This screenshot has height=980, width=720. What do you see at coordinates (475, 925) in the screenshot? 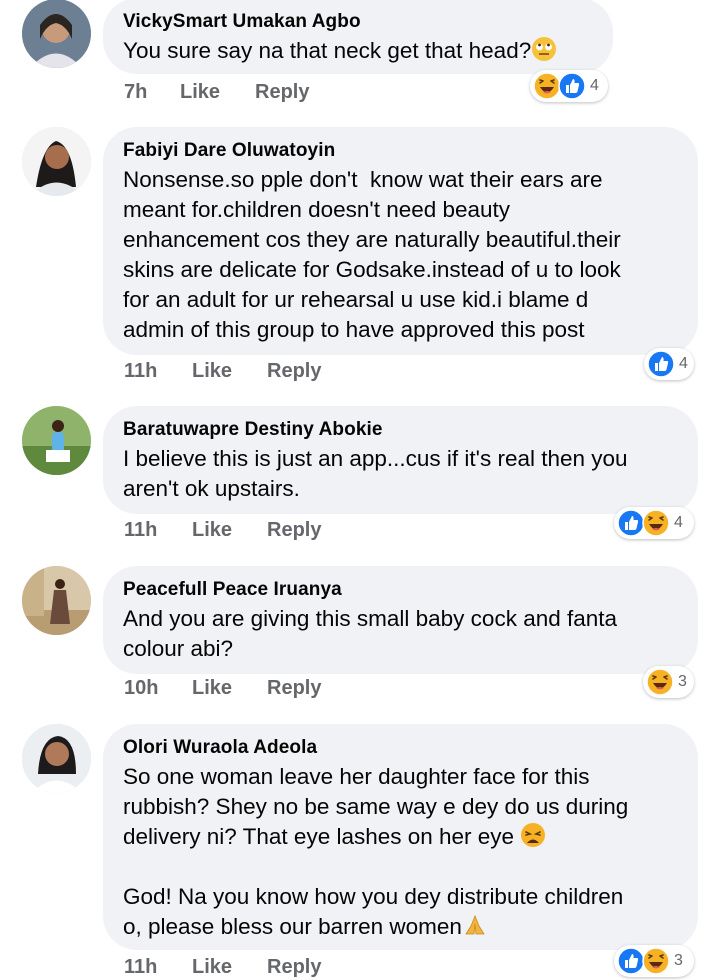
I see `folded-hands-emoji` at bounding box center [475, 925].